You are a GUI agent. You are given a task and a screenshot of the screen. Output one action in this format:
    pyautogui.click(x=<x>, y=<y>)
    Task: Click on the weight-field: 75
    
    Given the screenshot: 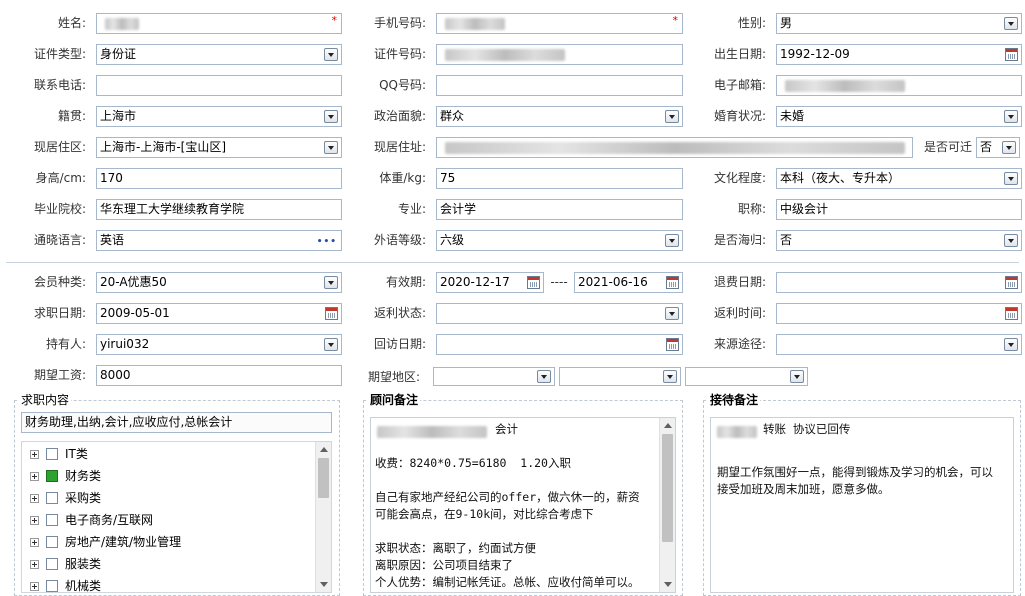 What is the action you would take?
    pyautogui.click(x=559, y=178)
    